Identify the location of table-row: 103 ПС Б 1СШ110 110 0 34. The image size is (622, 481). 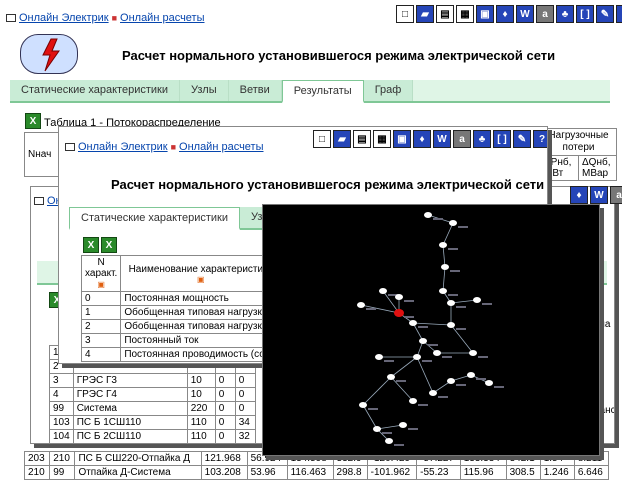
(152, 422).